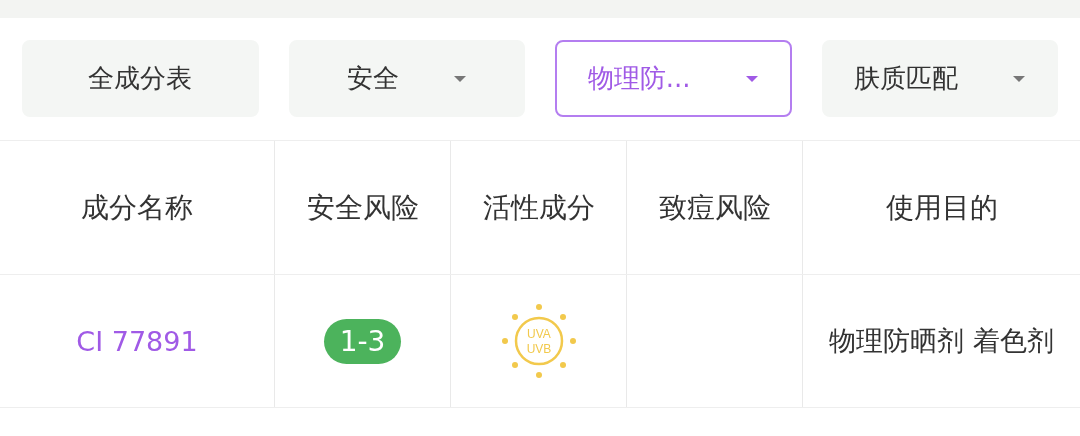  I want to click on filter-dropdown: 安全, so click(406, 78).